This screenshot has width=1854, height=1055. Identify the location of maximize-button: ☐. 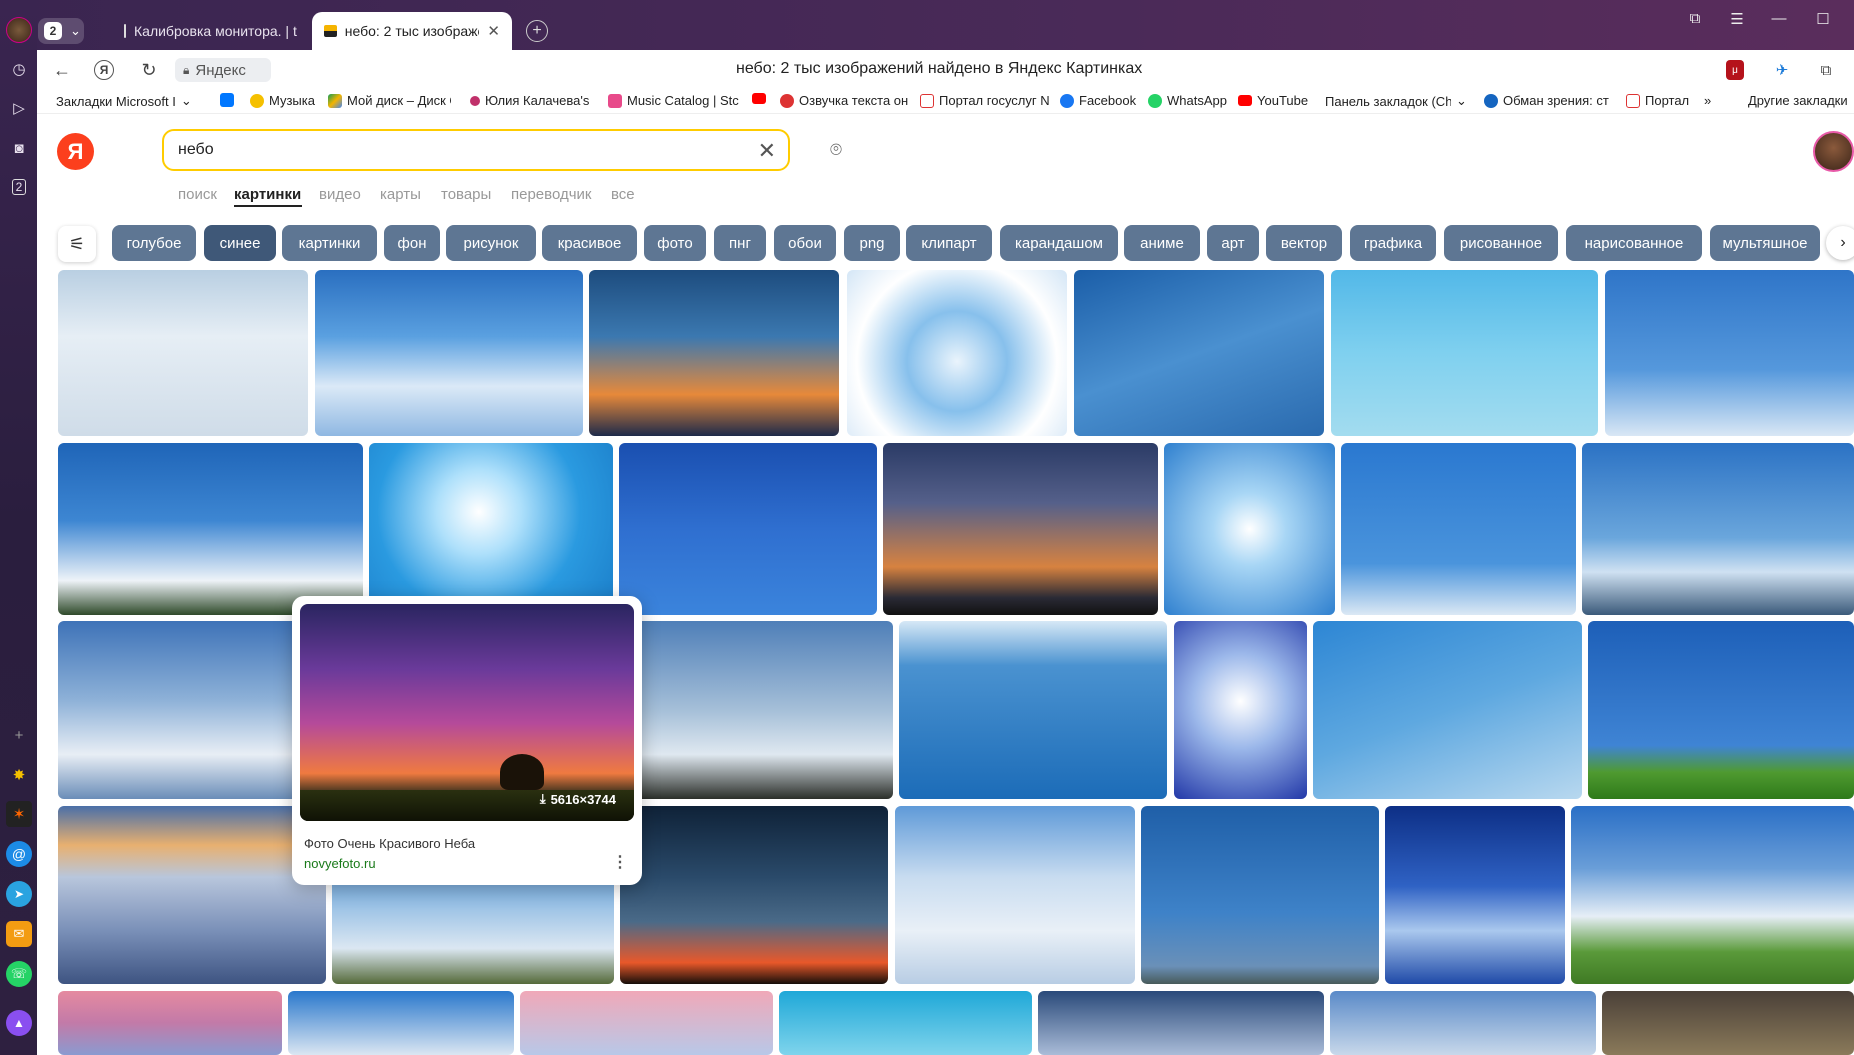
(1823, 19).